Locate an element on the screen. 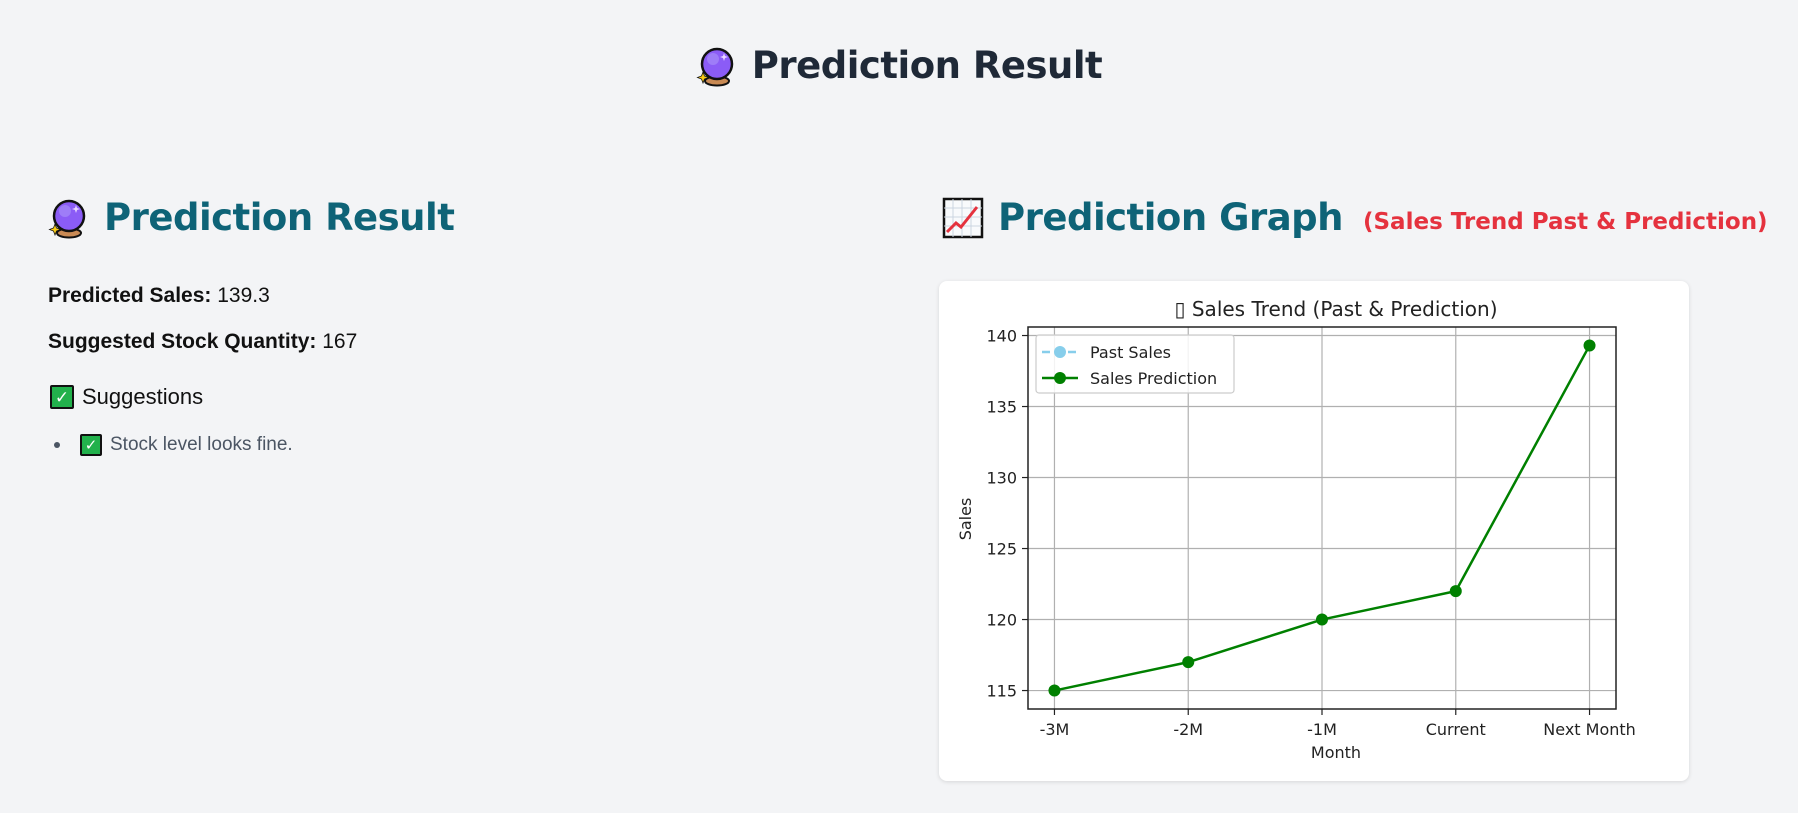 The height and width of the screenshot is (813, 1798). predicted-sales-value: 139.3 is located at coordinates (243, 295).